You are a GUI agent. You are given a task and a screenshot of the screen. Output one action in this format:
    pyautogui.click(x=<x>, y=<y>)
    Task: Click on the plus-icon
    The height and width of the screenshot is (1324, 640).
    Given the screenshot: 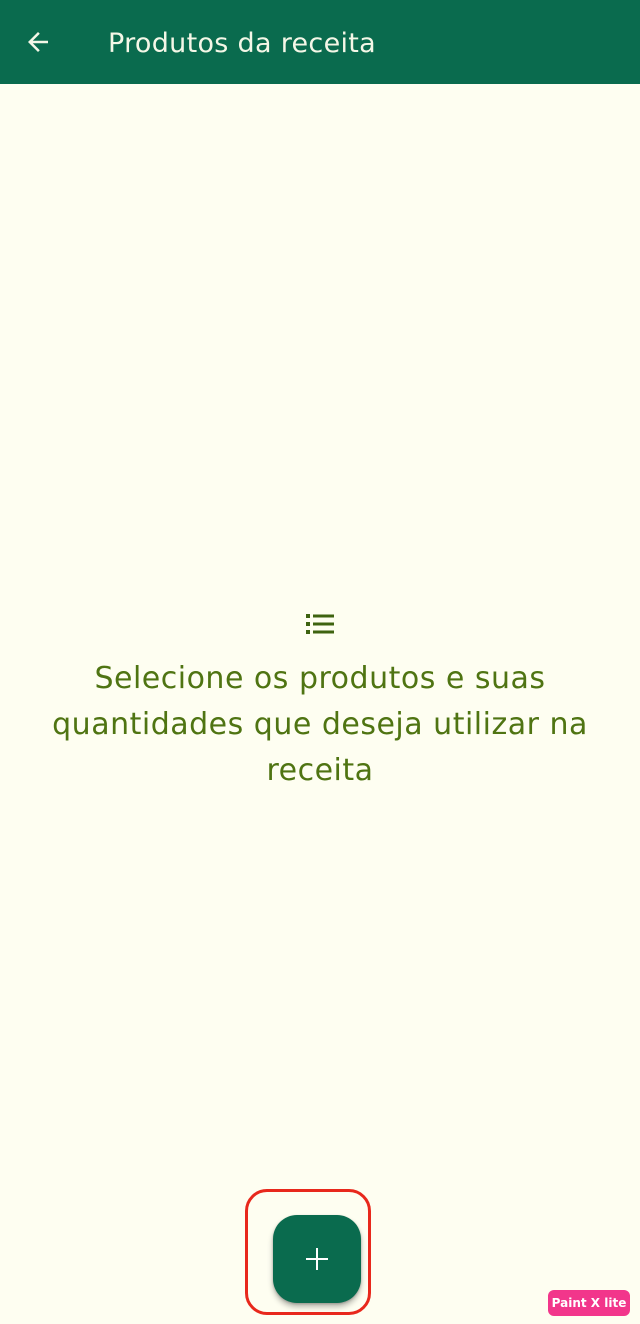 What is the action you would take?
    pyautogui.click(x=317, y=1259)
    